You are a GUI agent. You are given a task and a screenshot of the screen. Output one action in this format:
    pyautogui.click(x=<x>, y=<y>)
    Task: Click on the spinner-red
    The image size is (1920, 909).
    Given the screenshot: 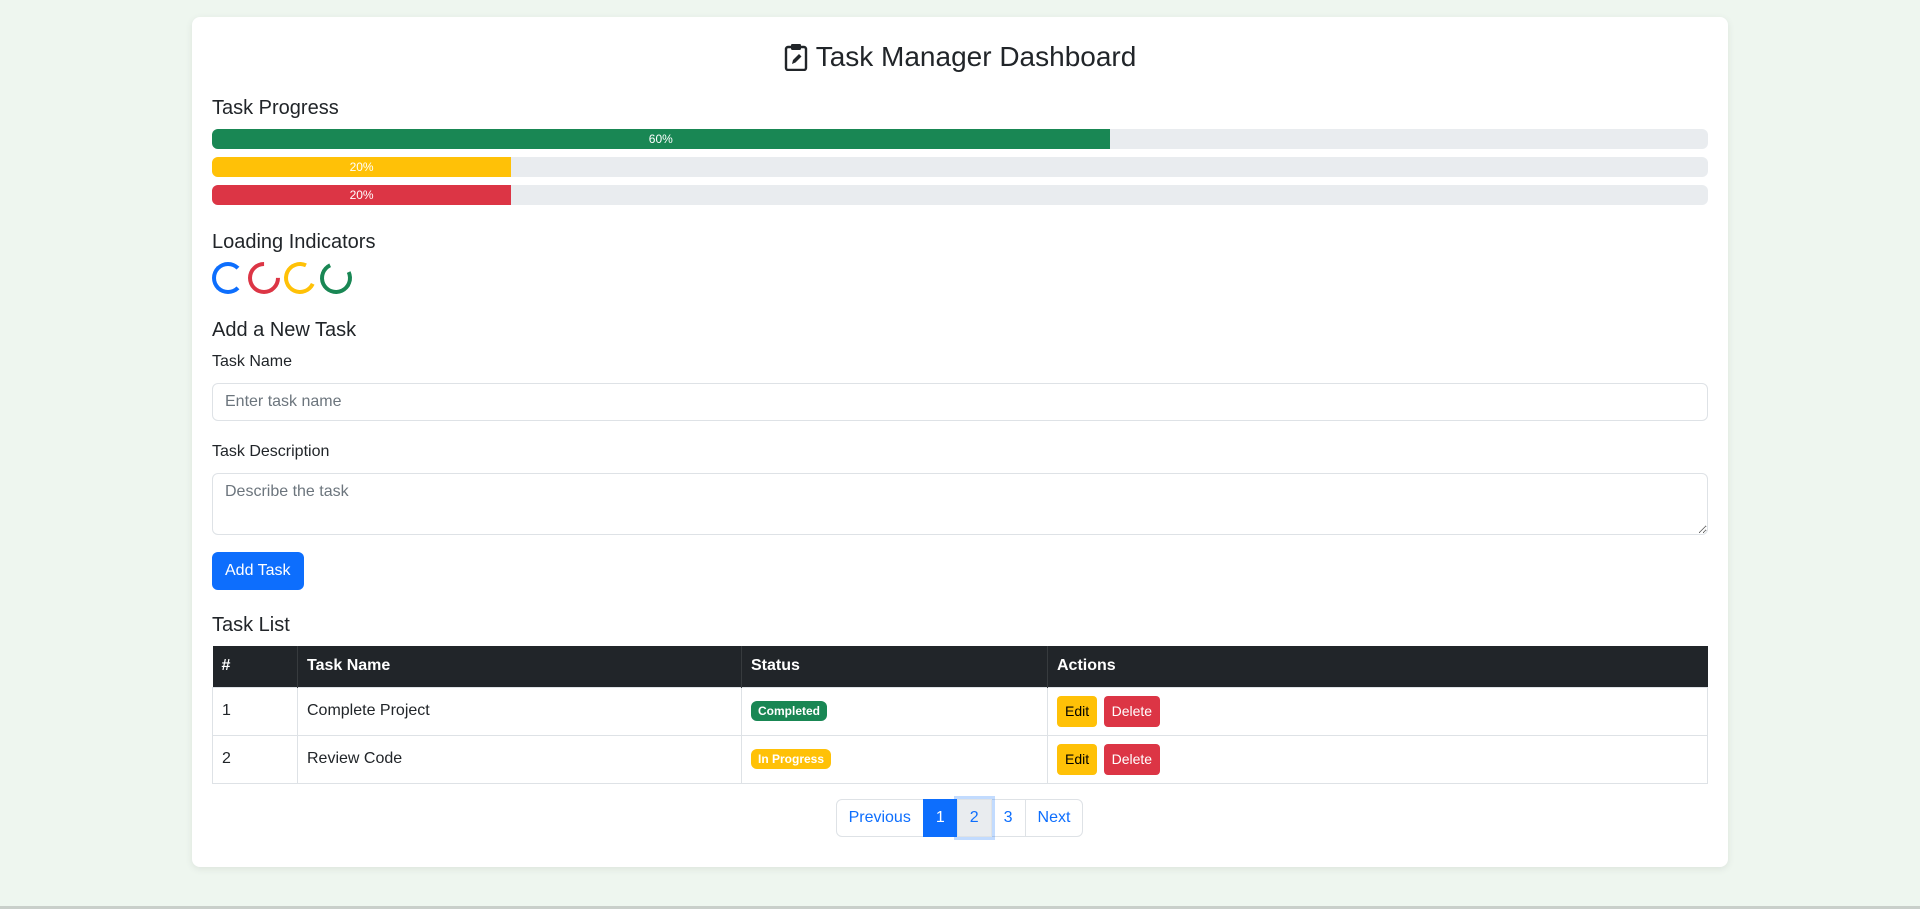 What is the action you would take?
    pyautogui.click(x=264, y=278)
    